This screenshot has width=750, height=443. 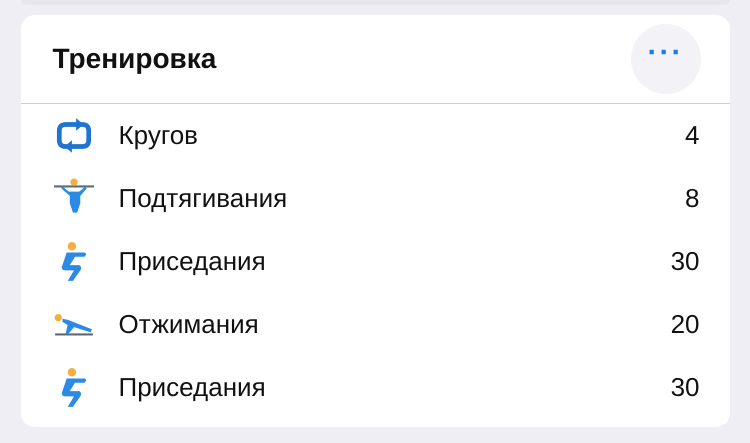 I want to click on exercise-name: Подтягивания, so click(x=203, y=198).